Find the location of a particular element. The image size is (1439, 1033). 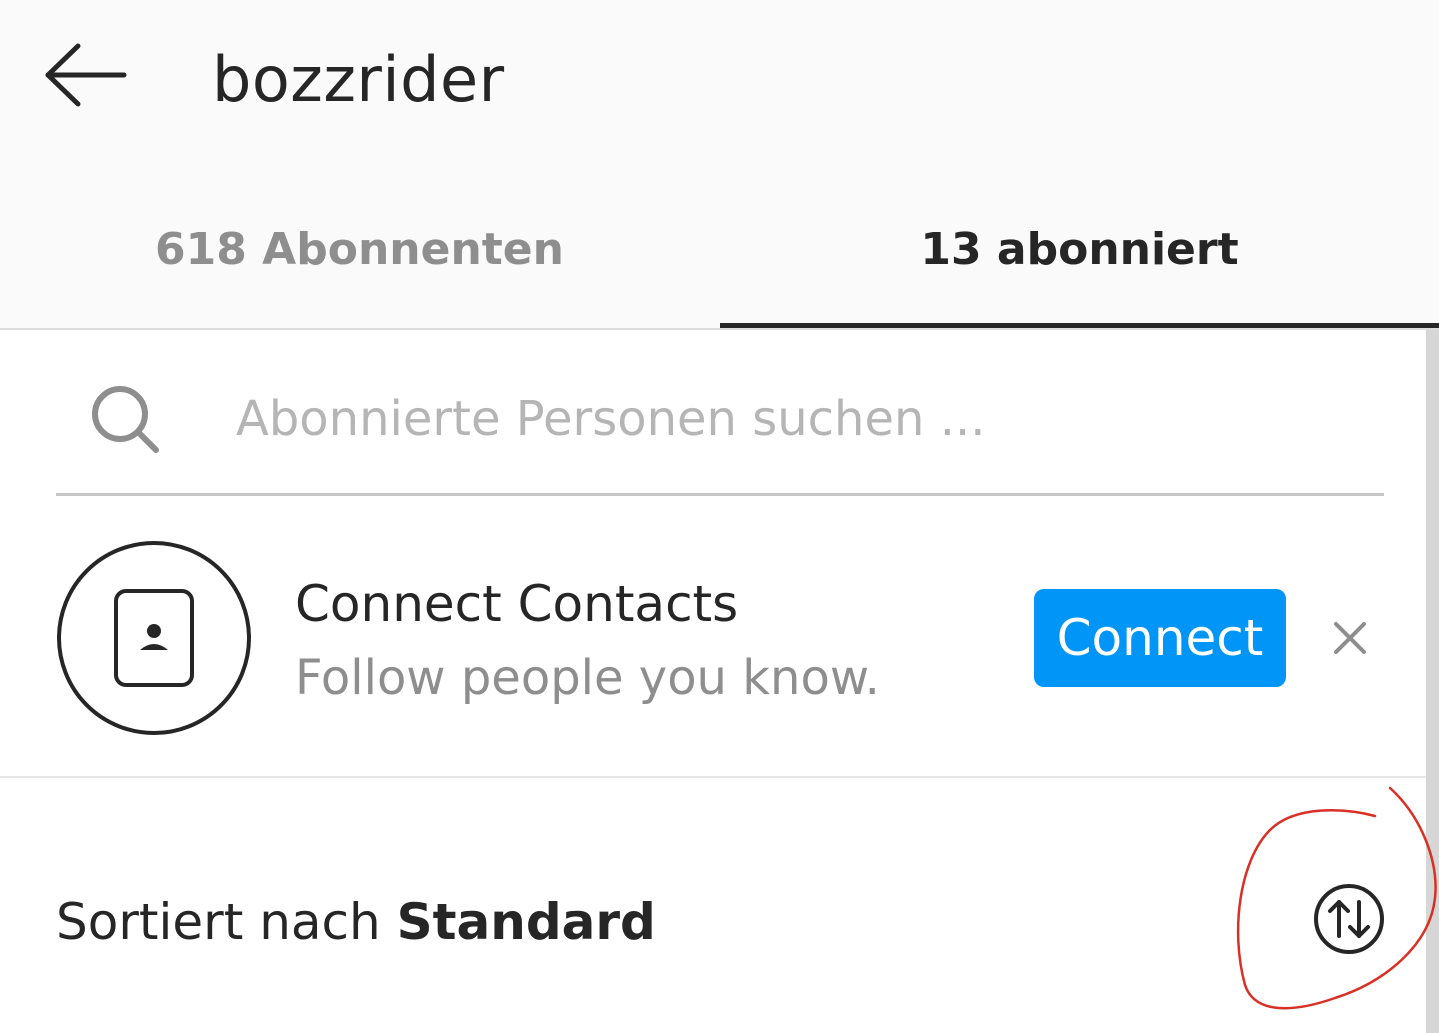

sort-value: Standard is located at coordinates (526, 922).